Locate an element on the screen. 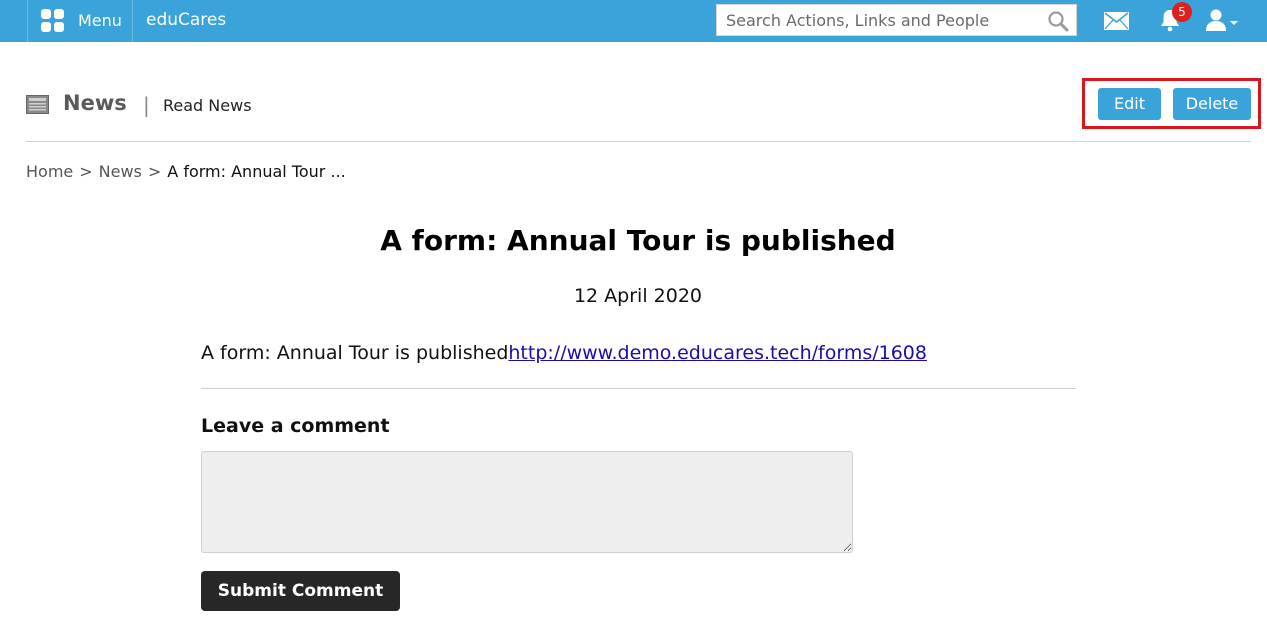 The width and height of the screenshot is (1267, 644). brand-link: eduCares is located at coordinates (186, 20).